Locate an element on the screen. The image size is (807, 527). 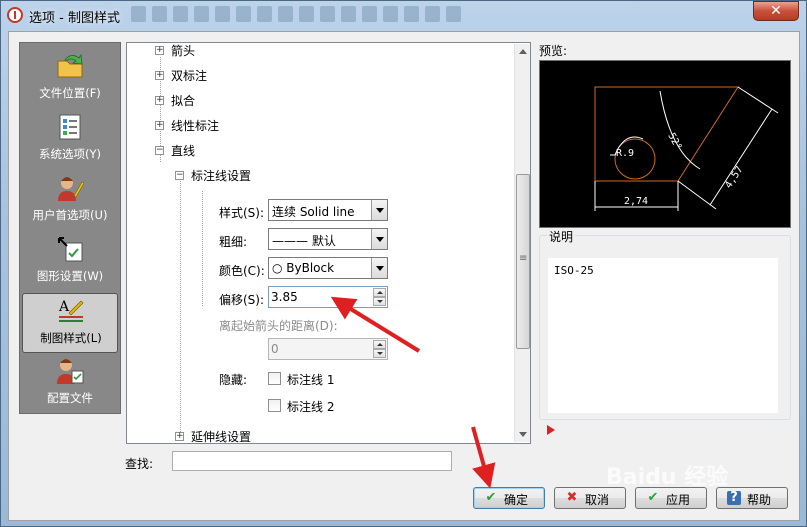
folder-arrow-icon is located at coordinates (70, 65).